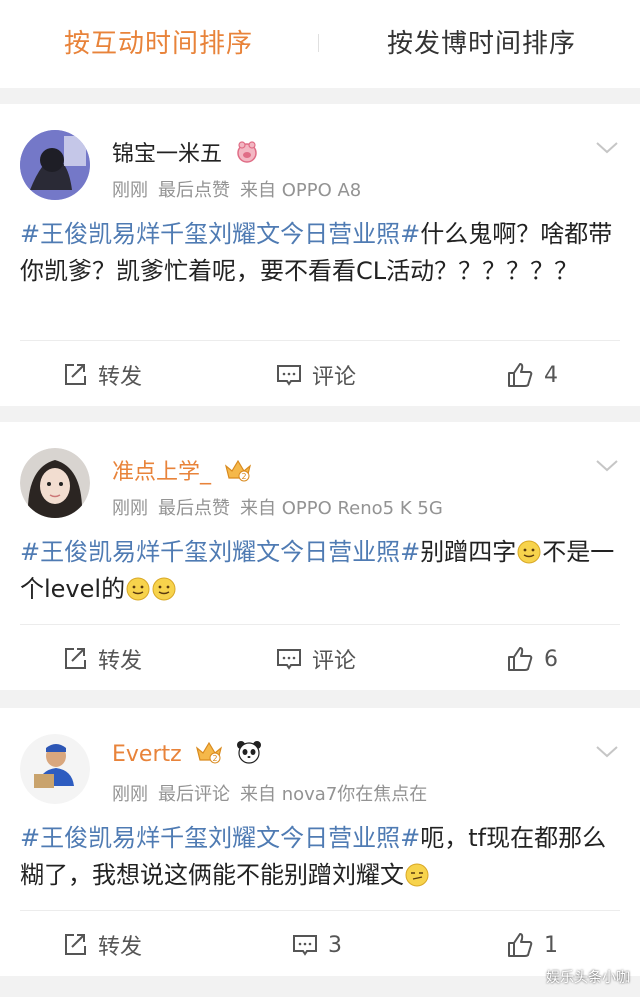 This screenshot has height=997, width=640. What do you see at coordinates (247, 155) in the screenshot?
I see `pig-badge-icon` at bounding box center [247, 155].